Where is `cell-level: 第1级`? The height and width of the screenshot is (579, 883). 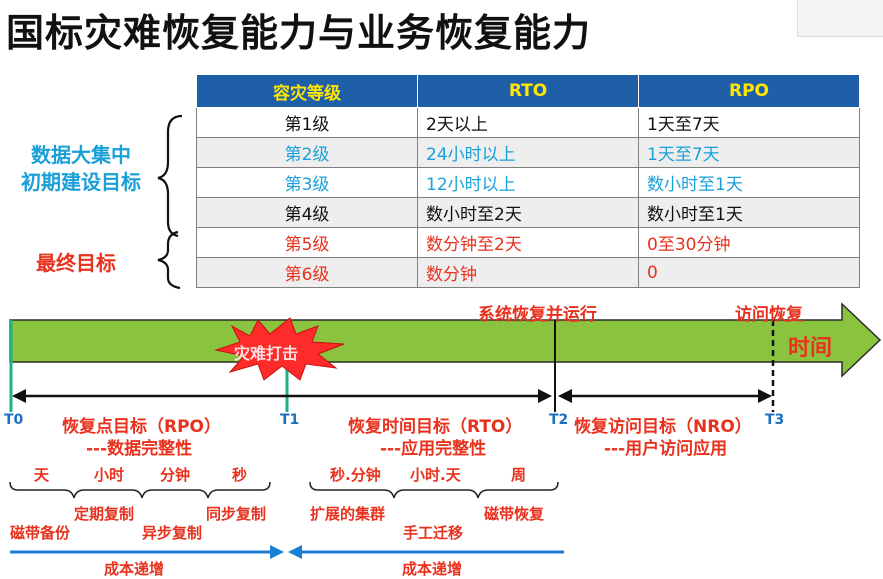 cell-level: 第1级 is located at coordinates (307, 122).